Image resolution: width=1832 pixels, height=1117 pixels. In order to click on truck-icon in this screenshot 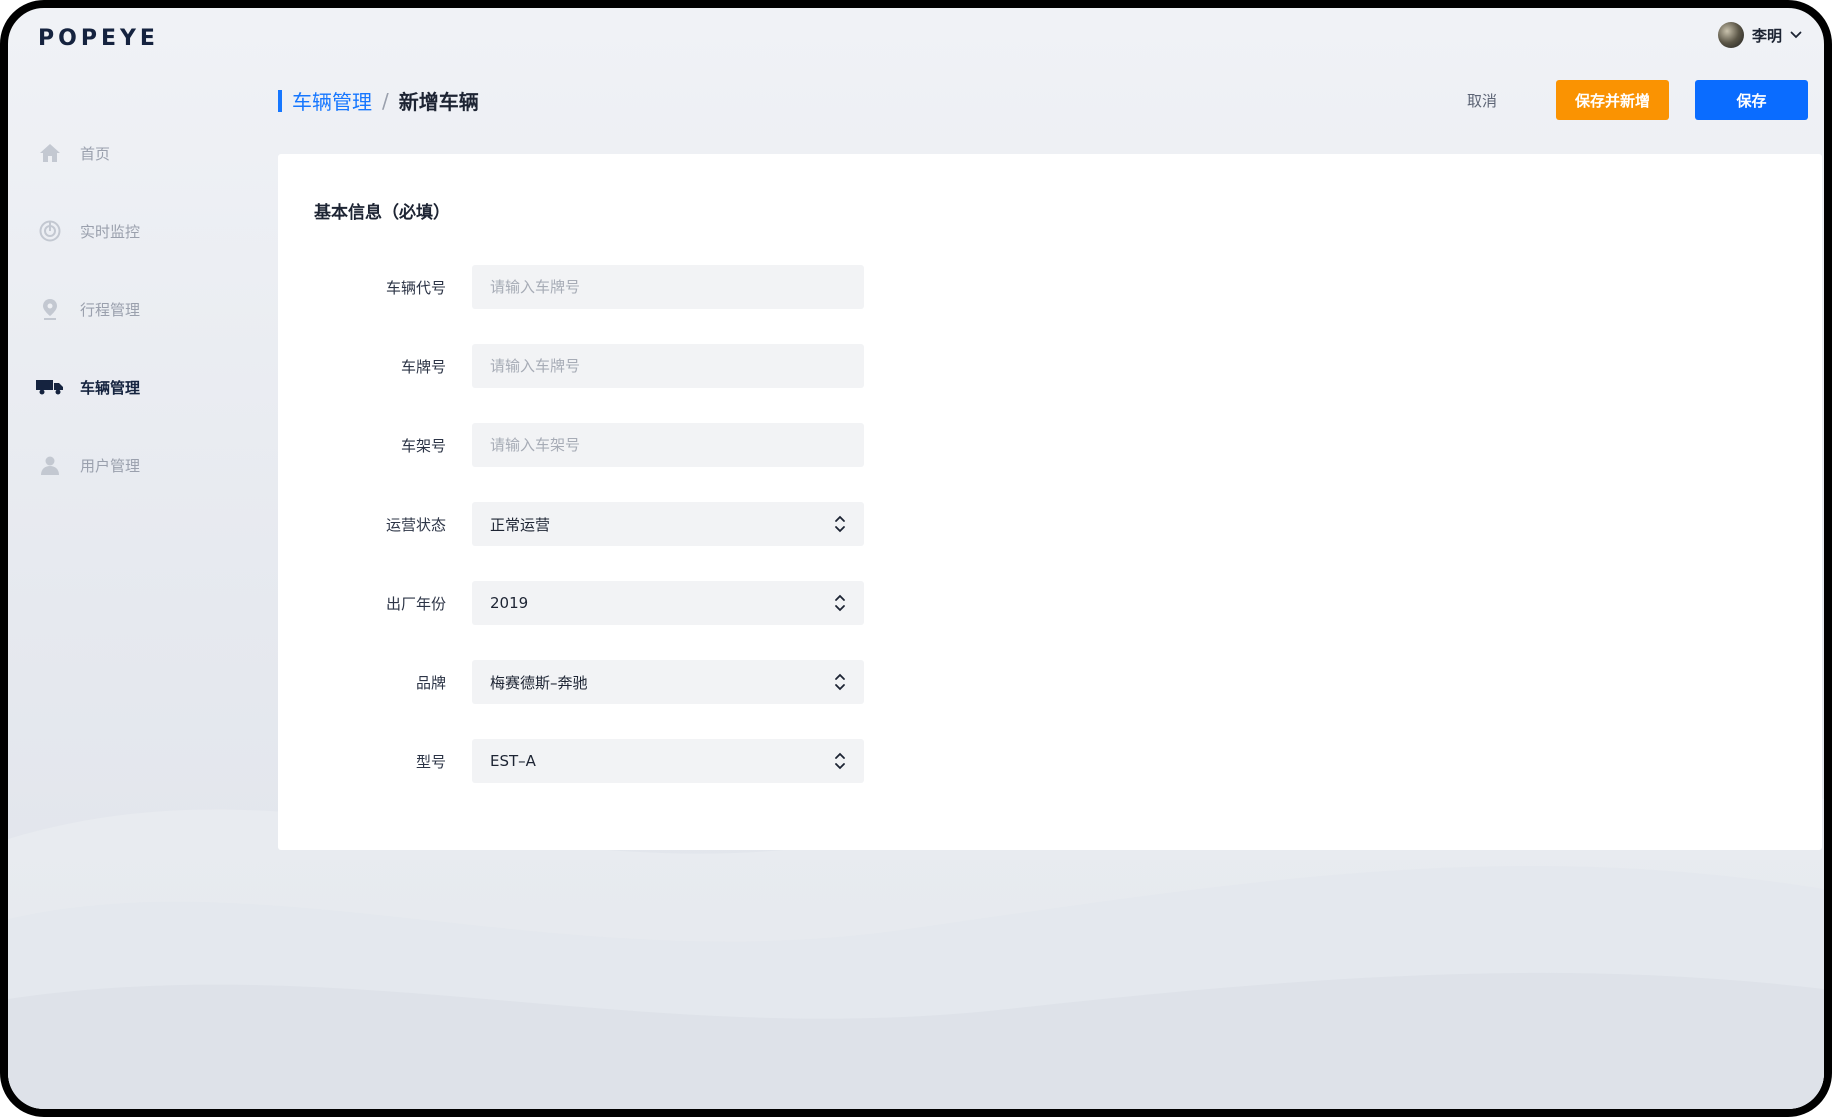, I will do `click(50, 387)`.